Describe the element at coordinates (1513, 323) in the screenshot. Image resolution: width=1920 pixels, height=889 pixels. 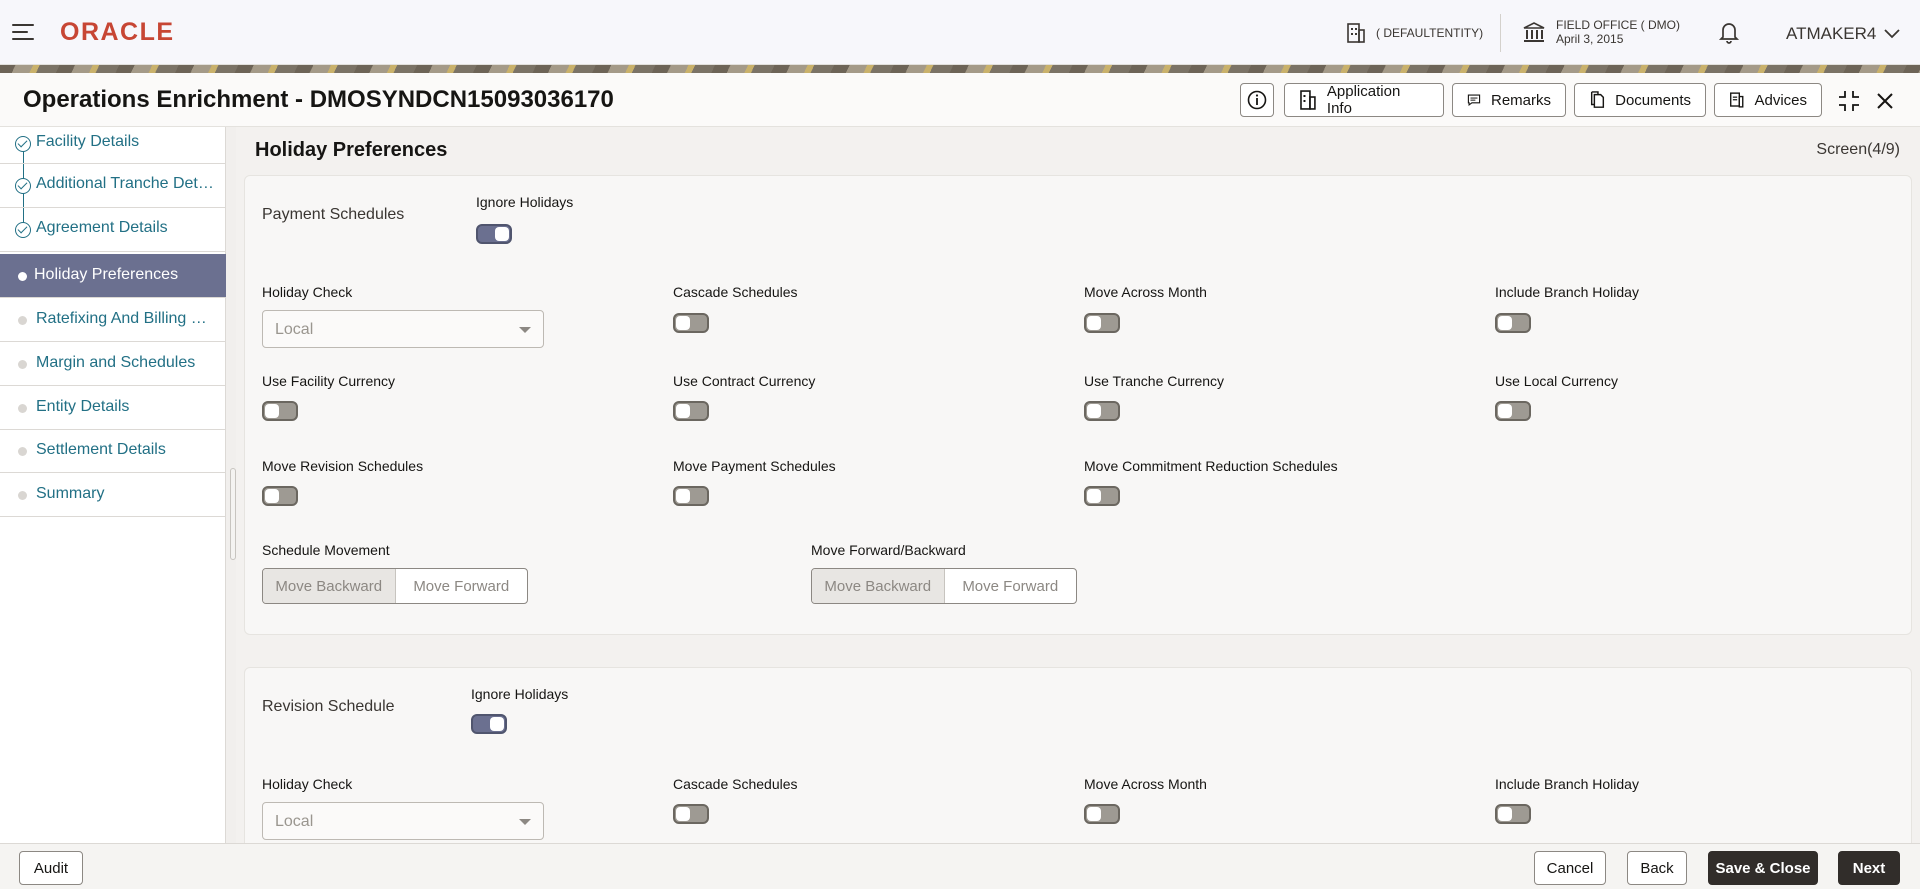
I see `payment-include-branch-holiday-toggle` at that location.